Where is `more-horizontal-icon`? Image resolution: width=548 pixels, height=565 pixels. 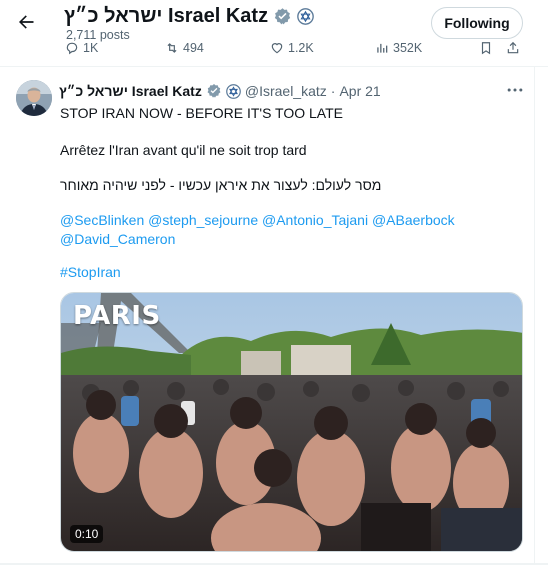 more-horizontal-icon is located at coordinates (515, 90).